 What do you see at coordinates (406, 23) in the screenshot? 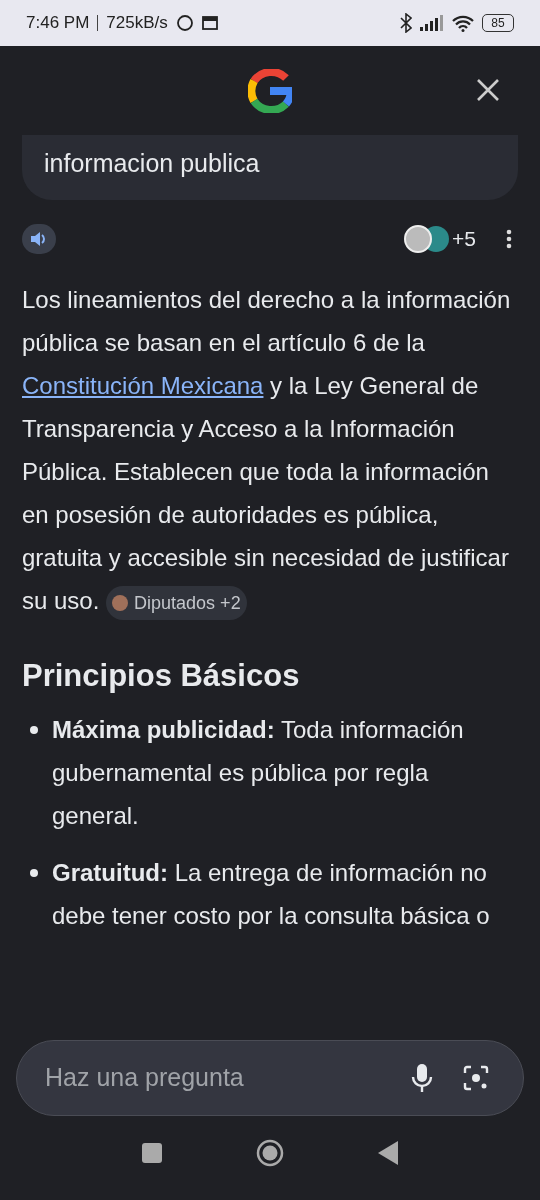
I see `bluetooth-icon` at bounding box center [406, 23].